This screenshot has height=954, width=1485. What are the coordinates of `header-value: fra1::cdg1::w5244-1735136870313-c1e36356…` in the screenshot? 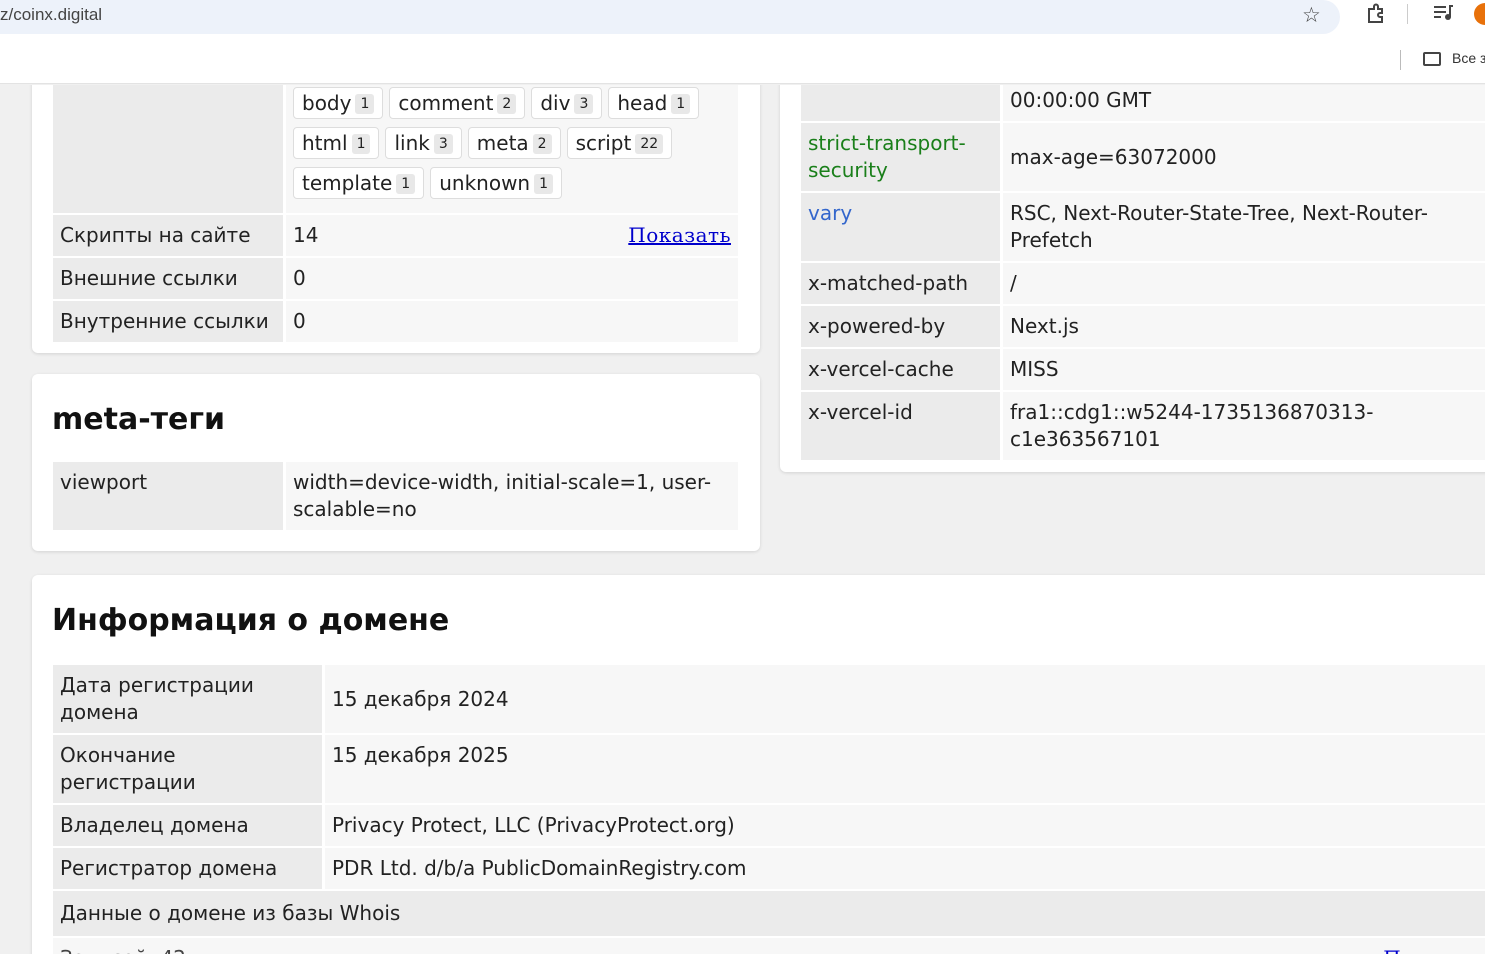 It's located at (1244, 426).